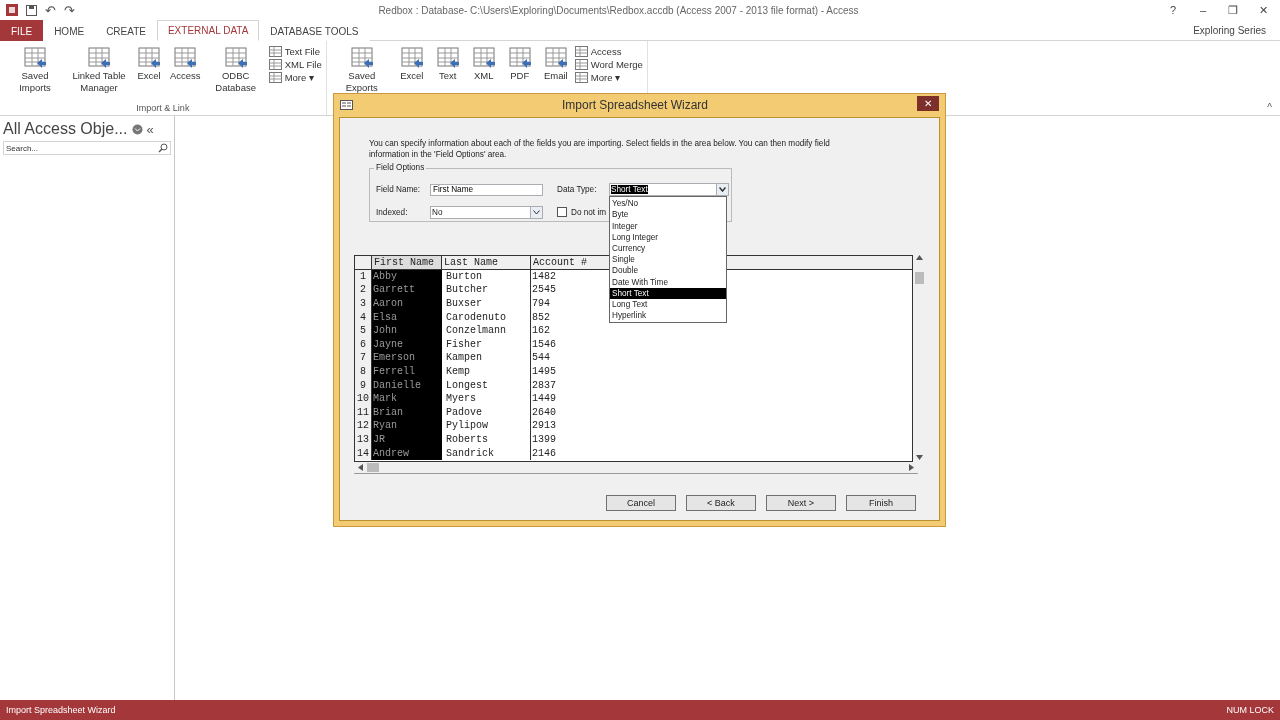 The image size is (1280, 720). I want to click on scroll-left-icon, so click(360, 467).